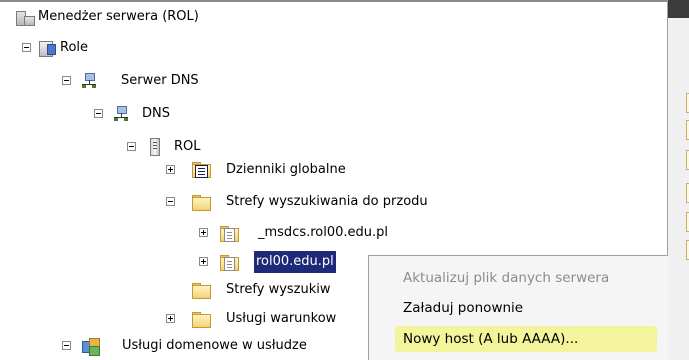 This screenshot has width=689, height=360. What do you see at coordinates (74, 47) in the screenshot?
I see `tree-item-label: Role` at bounding box center [74, 47].